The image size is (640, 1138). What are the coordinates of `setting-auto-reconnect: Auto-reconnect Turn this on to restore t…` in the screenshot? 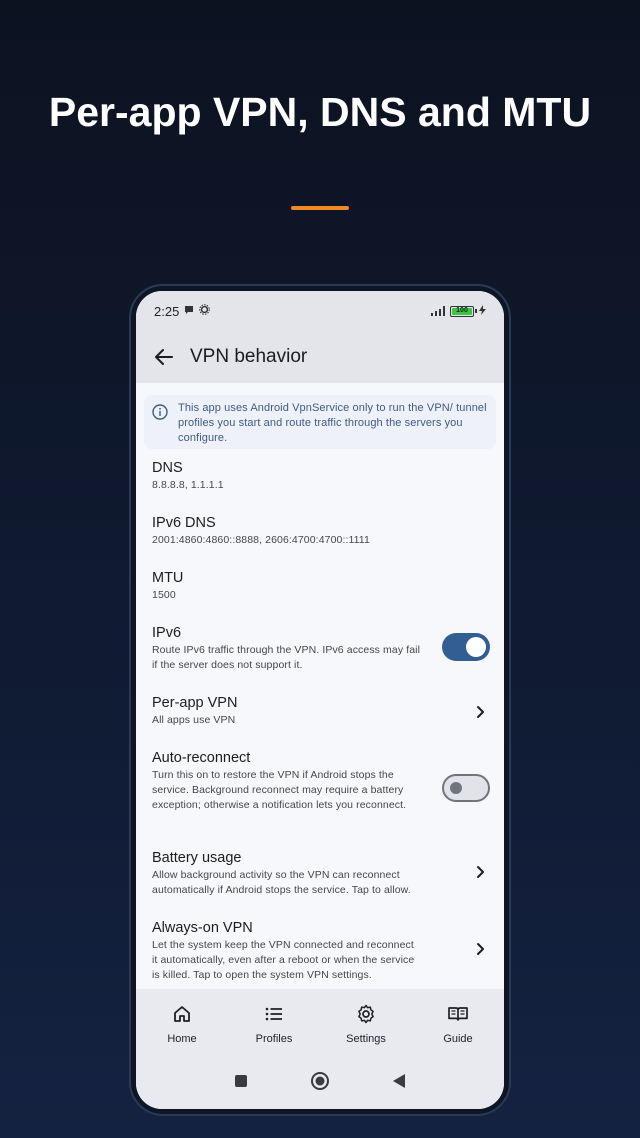 It's located at (321, 787).